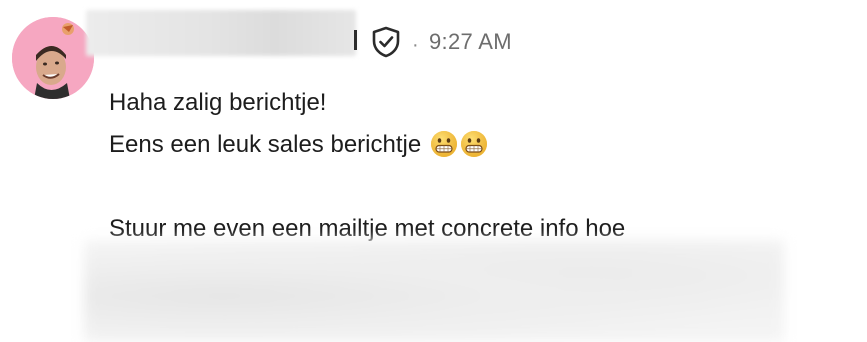 Image resolution: width=867 pixels, height=342 pixels. I want to click on message-line-with-emoji: Eens een leuk sales berichtje, so click(459, 145).